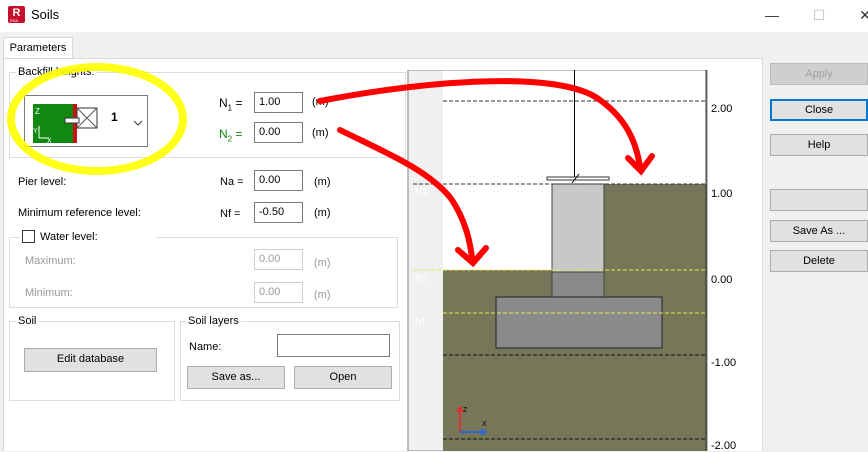 This screenshot has height=452, width=868. I want to click on pier-level-unit: (m), so click(322, 182).